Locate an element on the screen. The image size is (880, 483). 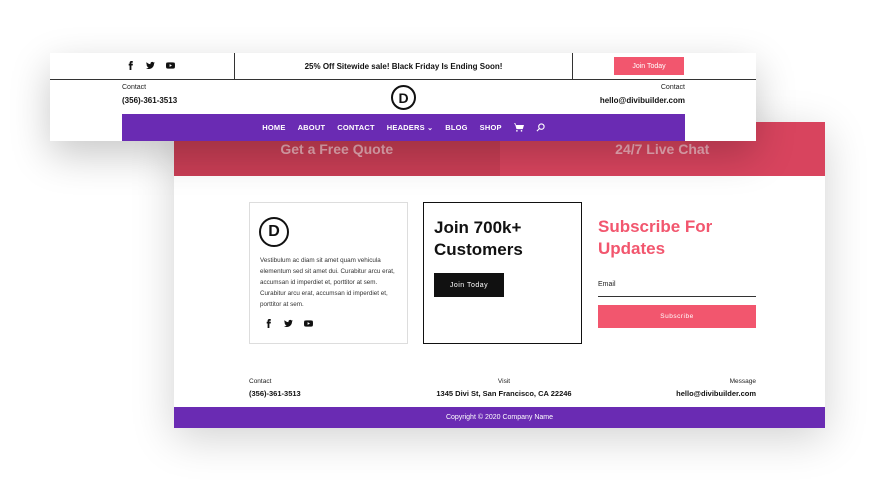
free-quote-label: Get a Free Quote is located at coordinates (337, 149).